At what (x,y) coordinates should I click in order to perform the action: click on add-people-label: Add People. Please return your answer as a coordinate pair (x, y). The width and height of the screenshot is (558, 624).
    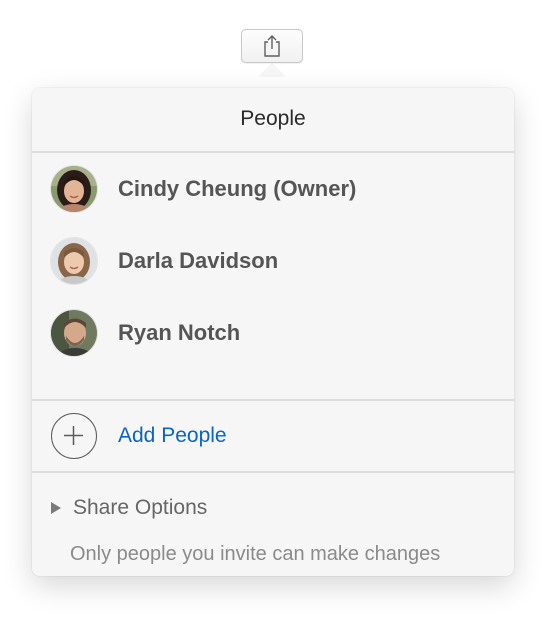
    Looking at the image, I should click on (172, 435).